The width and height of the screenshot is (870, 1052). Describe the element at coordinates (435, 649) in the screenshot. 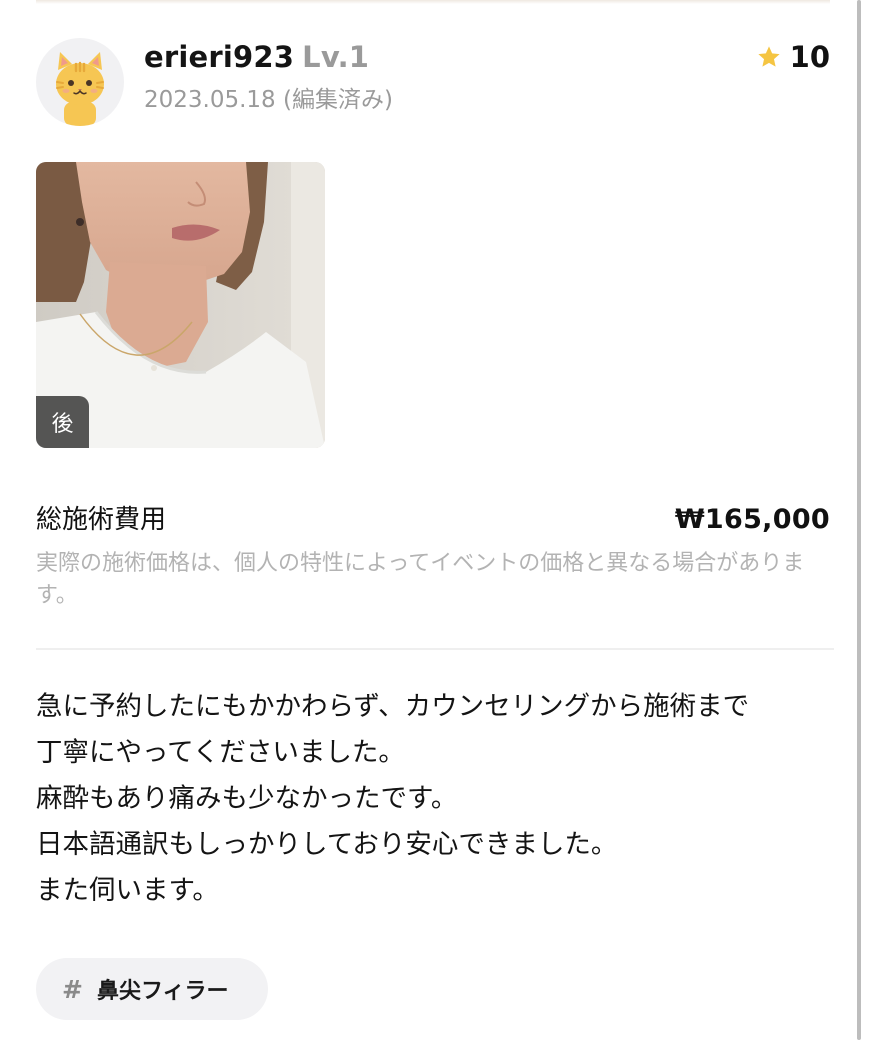

I see `divider` at that location.